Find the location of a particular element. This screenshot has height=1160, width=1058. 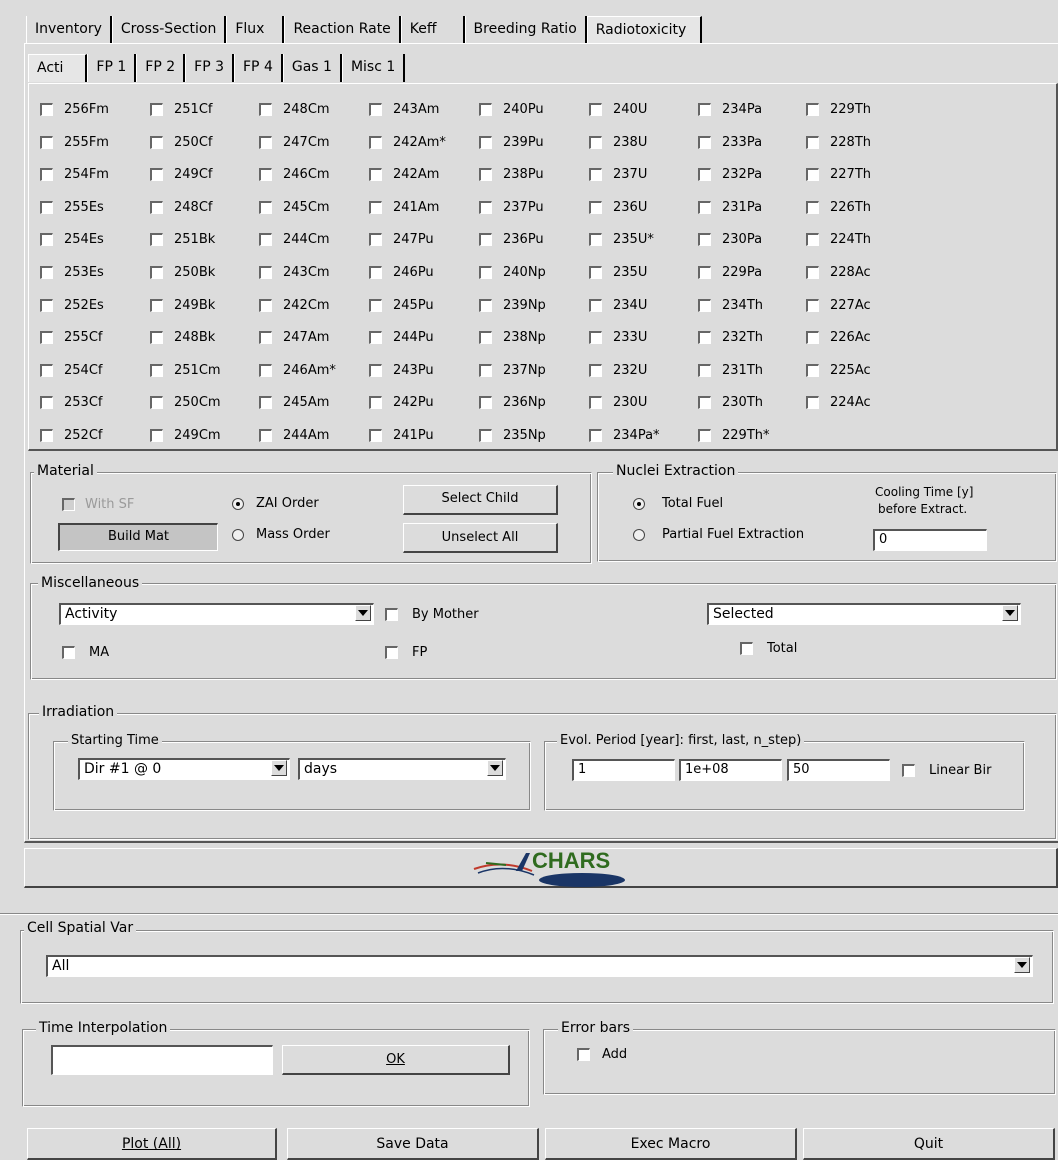

nuclide-checkbox: 242Am is located at coordinates (404, 174).